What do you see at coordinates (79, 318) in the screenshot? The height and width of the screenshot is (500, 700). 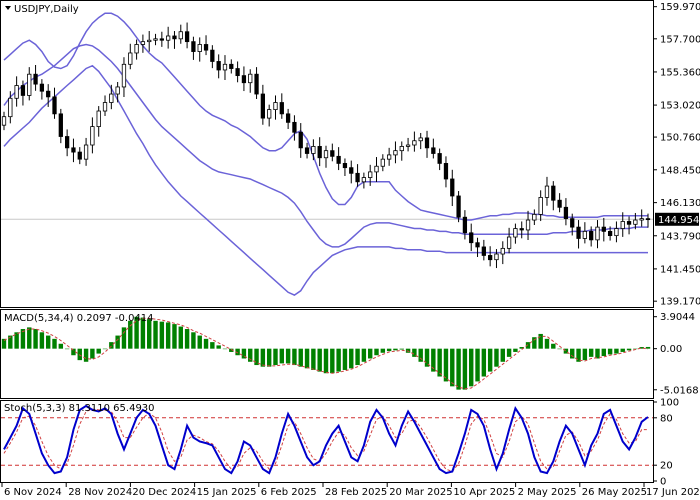 I see `macd-label: MACD(5,34,4) 0.2097 -0.0414` at bounding box center [79, 318].